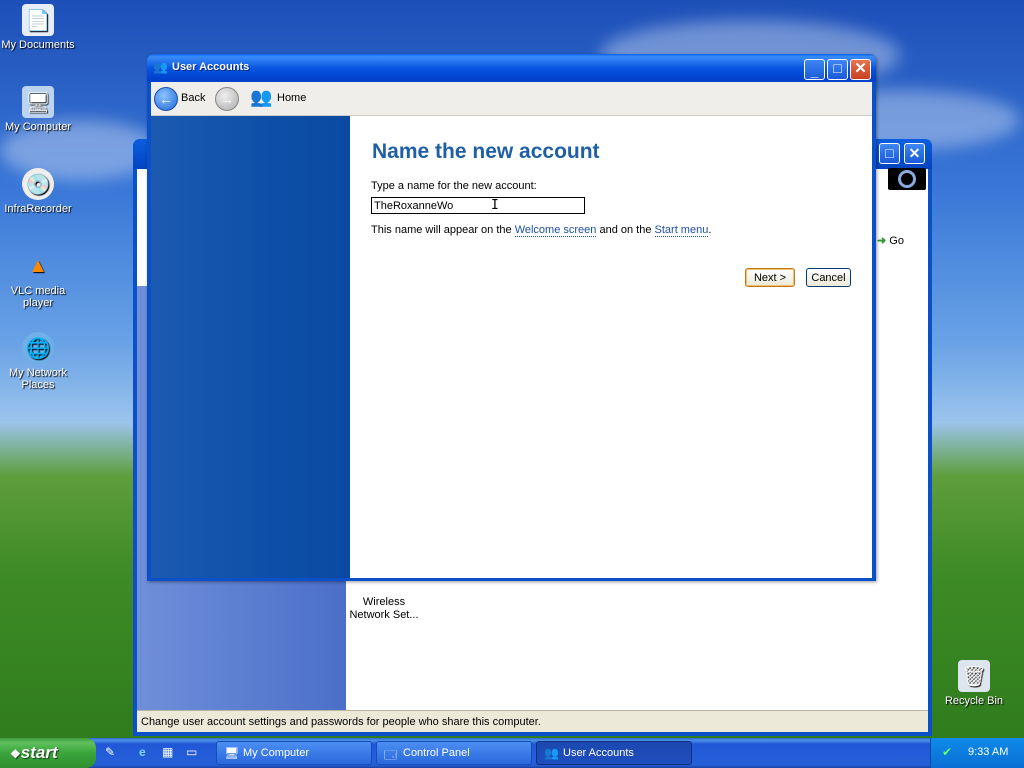  I want to click on start-button: ❖start, so click(48, 753).